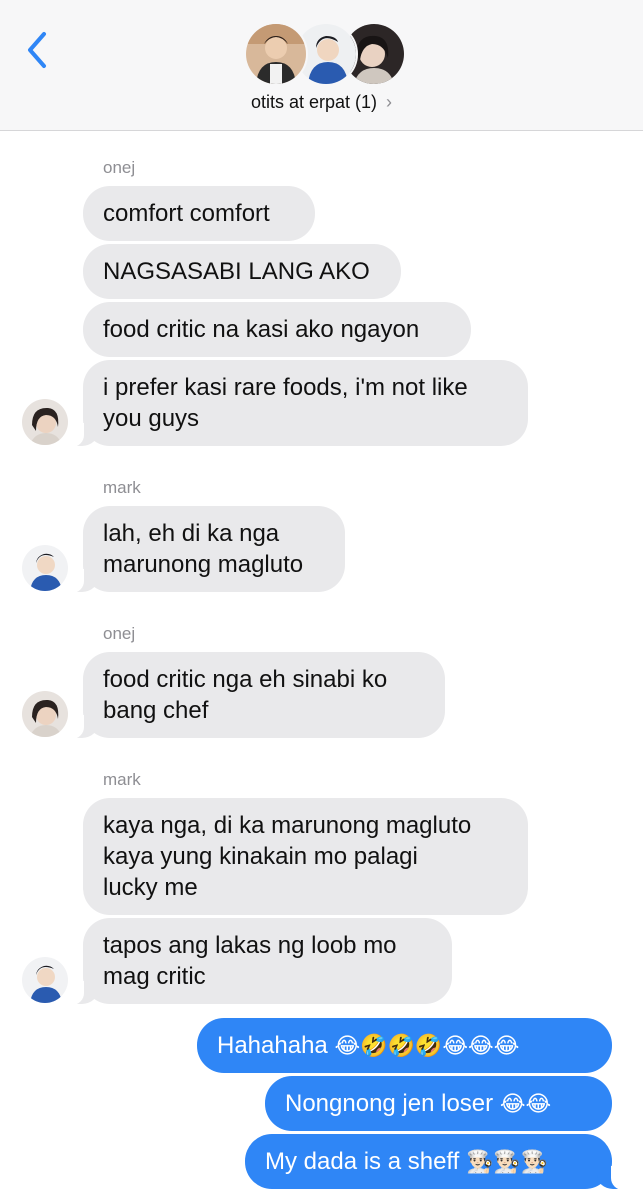 Image resolution: width=643 pixels, height=1200 pixels. What do you see at coordinates (203, 564) in the screenshot?
I see `message-text: marunong magluto` at bounding box center [203, 564].